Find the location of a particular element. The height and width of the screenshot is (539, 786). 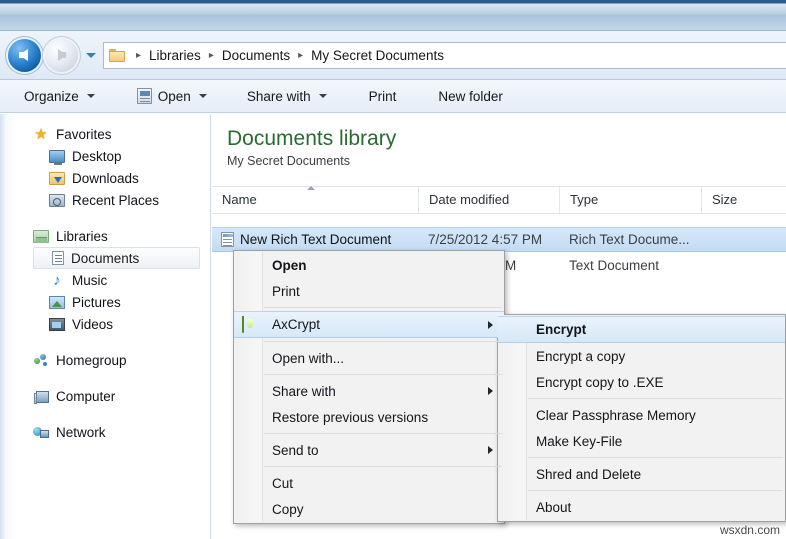

breadcrumb-item-documents: Documents is located at coordinates (256, 55).